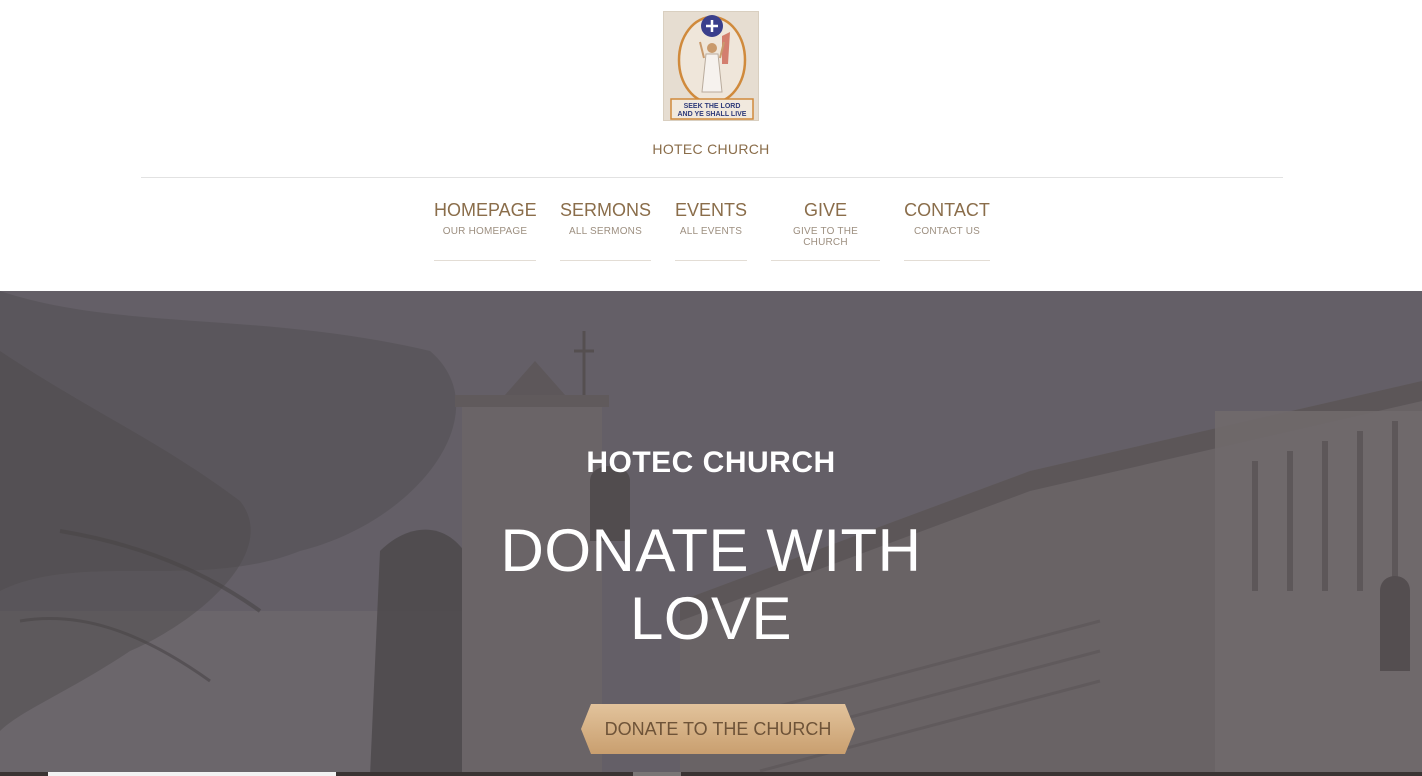 Image resolution: width=1422 pixels, height=776 pixels. I want to click on nav-label: HOMEPAGE, so click(485, 210).